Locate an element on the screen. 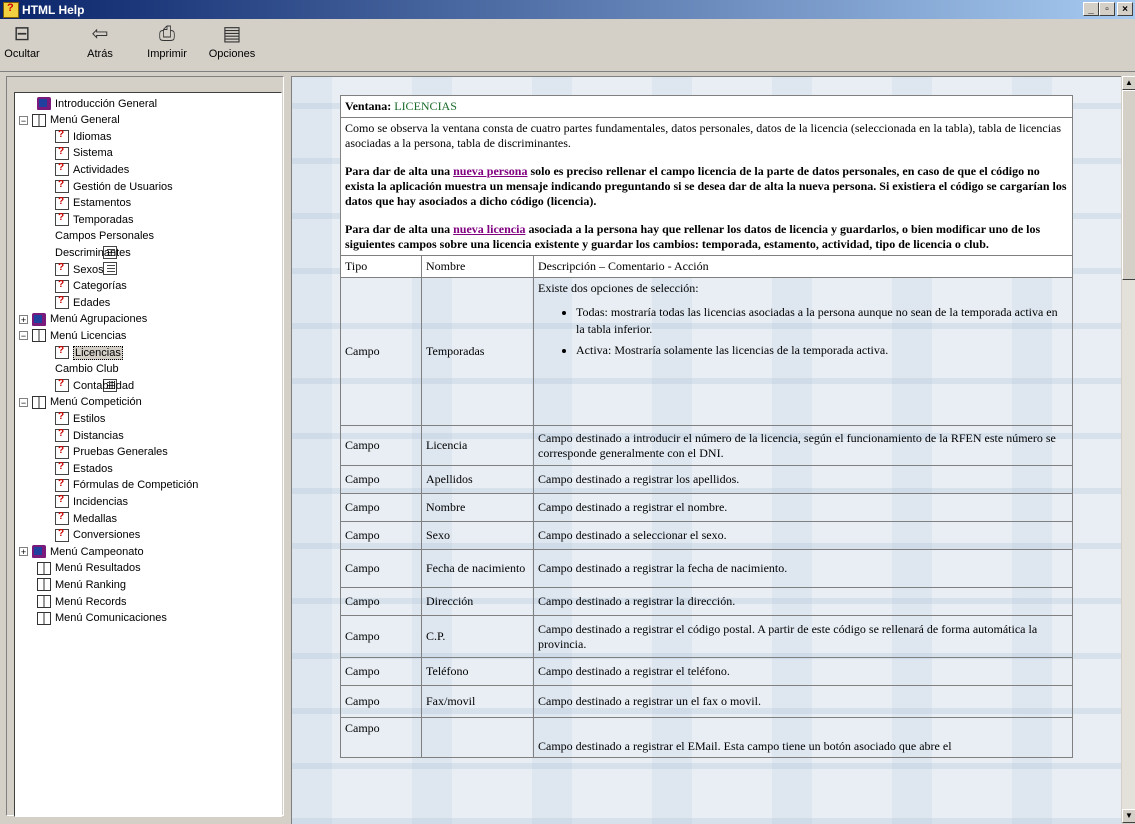 The width and height of the screenshot is (1135, 824). close-button: × is located at coordinates (1125, 9).